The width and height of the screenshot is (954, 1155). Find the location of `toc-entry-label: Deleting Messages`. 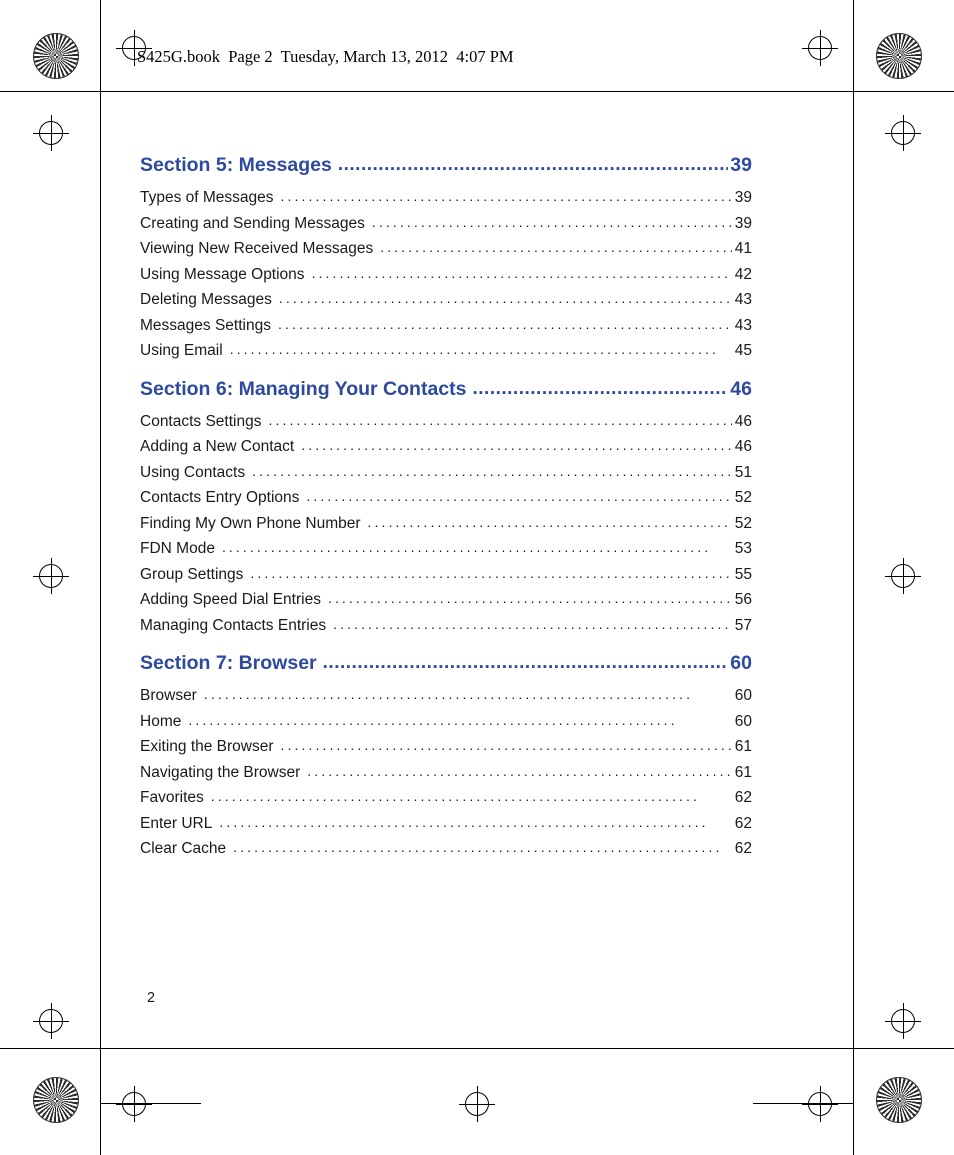

toc-entry-label: Deleting Messages is located at coordinates (206, 299).